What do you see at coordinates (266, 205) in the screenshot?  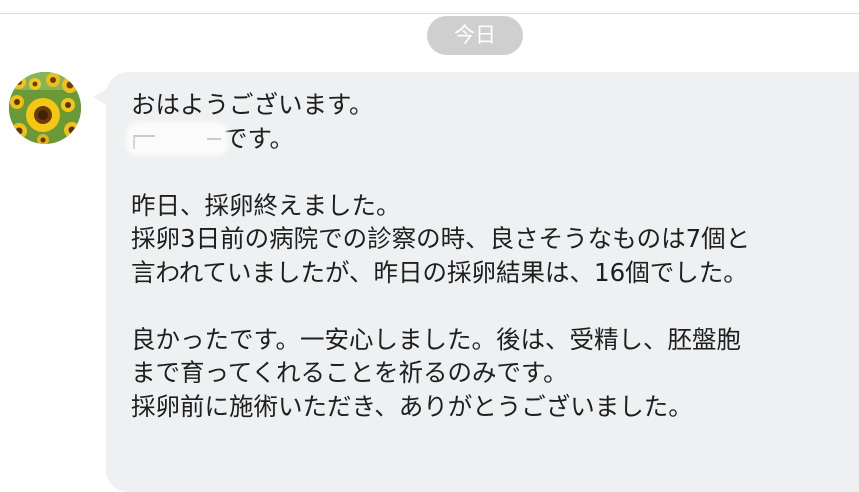 I see `message-line-3: 昨日、採卵終えました。` at bounding box center [266, 205].